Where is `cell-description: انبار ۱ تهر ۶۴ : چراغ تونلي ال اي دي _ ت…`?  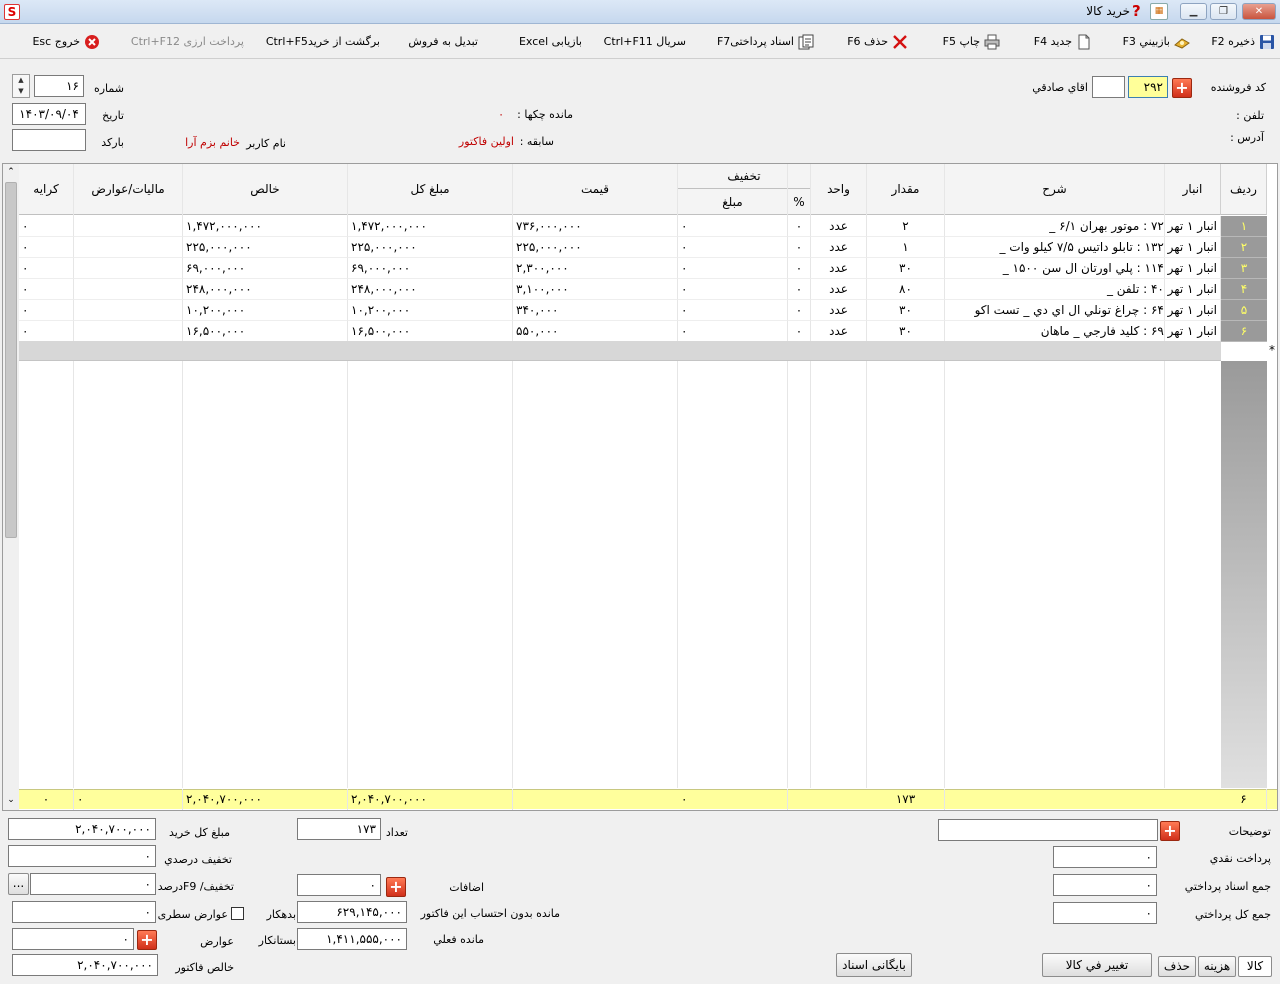 cell-description: انبار ۱ تهر ۶۴ : چراغ تونلي ال اي دي _ ت… is located at coordinates (1083, 310).